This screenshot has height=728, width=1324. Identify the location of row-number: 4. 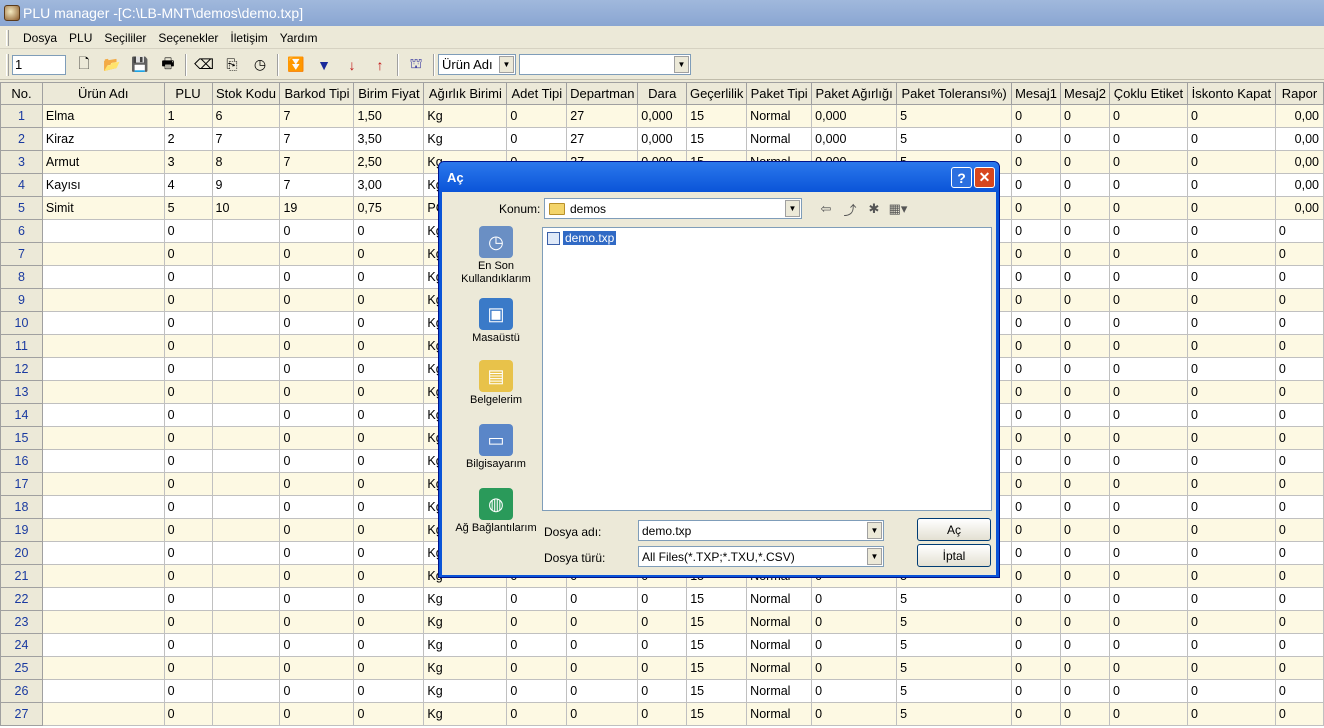
(21, 185).